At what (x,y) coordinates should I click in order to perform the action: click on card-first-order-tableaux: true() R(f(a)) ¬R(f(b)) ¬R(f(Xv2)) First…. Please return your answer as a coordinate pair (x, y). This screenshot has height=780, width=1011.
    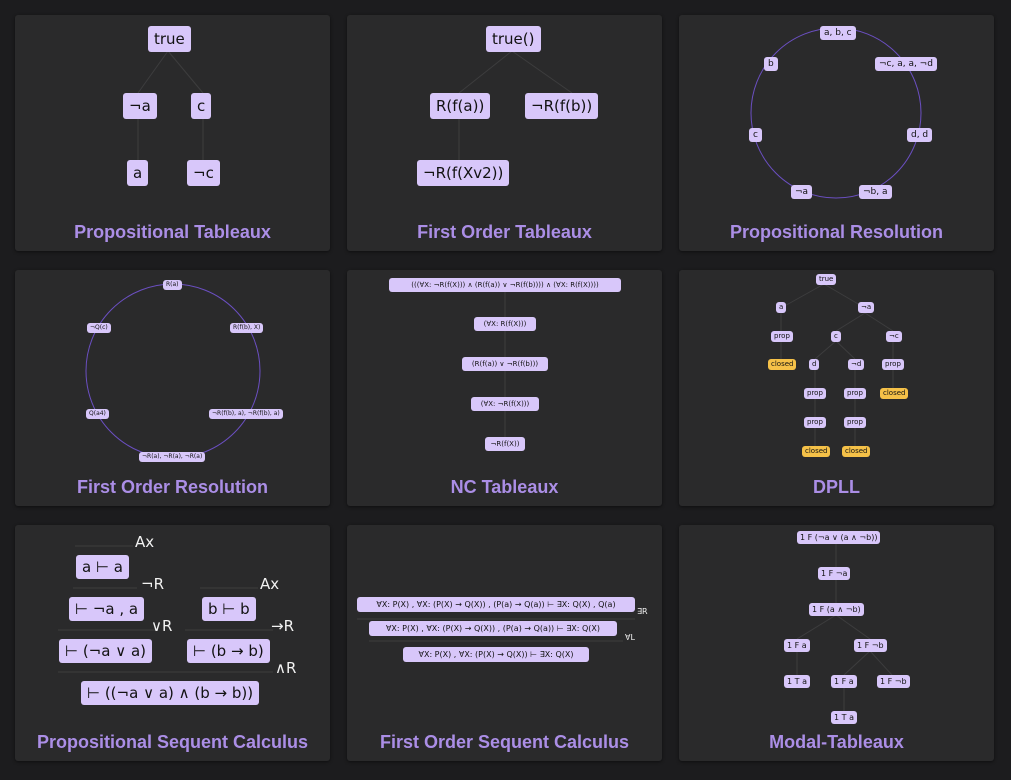
    Looking at the image, I should click on (504, 133).